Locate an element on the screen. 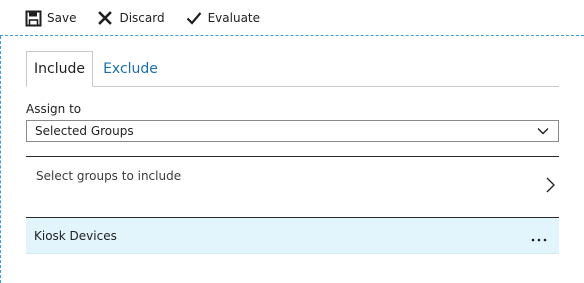  tab-exclude: Exclude is located at coordinates (130, 69).